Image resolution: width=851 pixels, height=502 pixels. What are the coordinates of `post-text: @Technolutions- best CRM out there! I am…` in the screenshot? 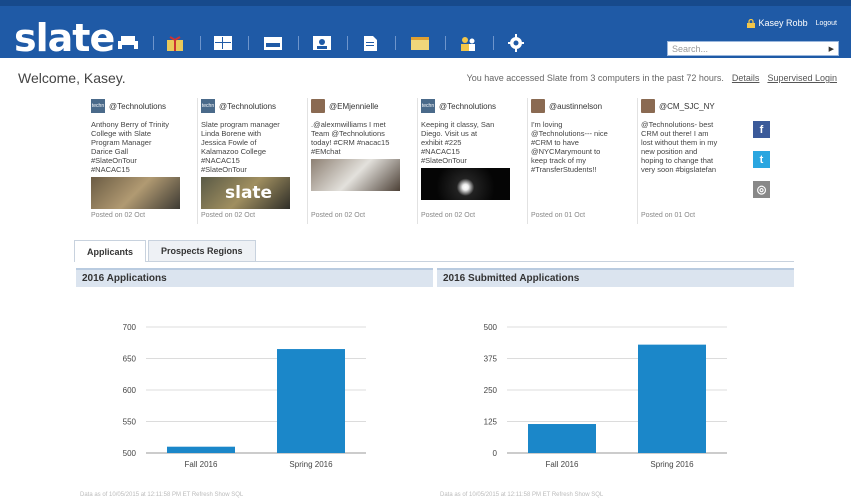 It's located at (679, 147).